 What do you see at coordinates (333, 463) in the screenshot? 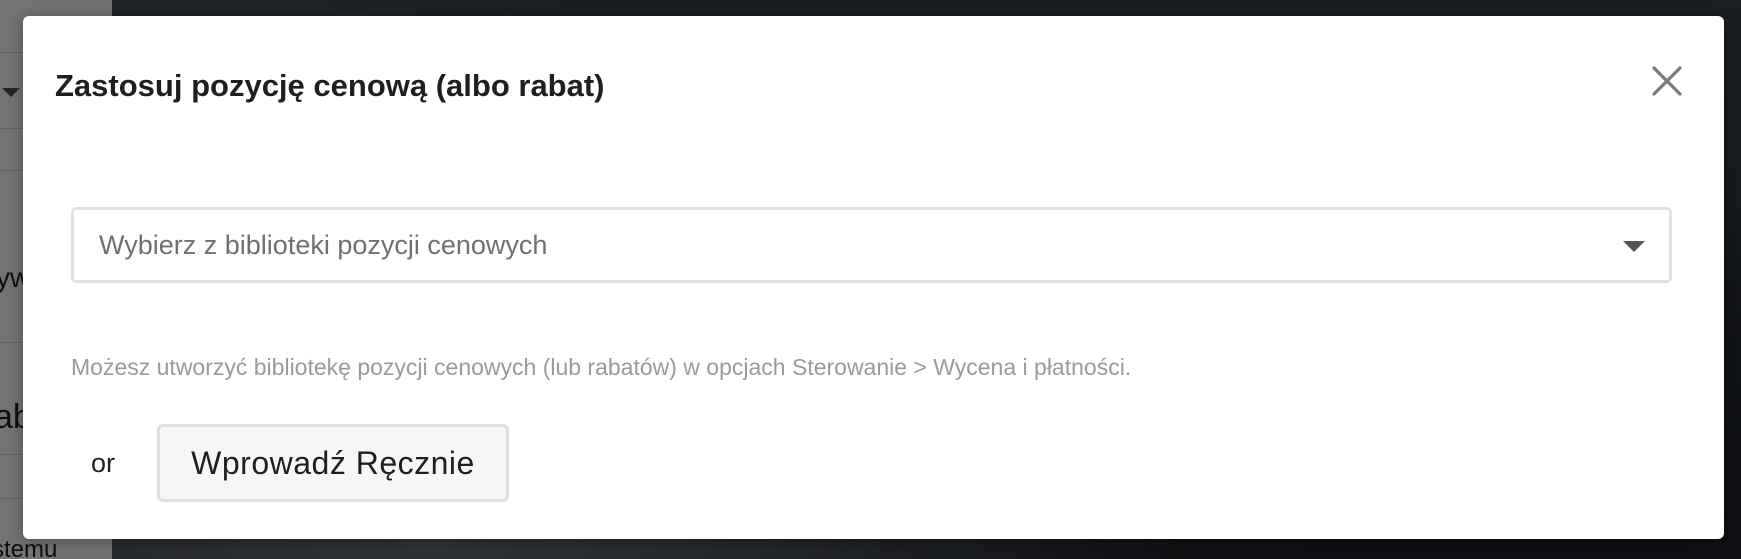
I see `enter-manually-button: Wprowadź Ręcznie` at bounding box center [333, 463].